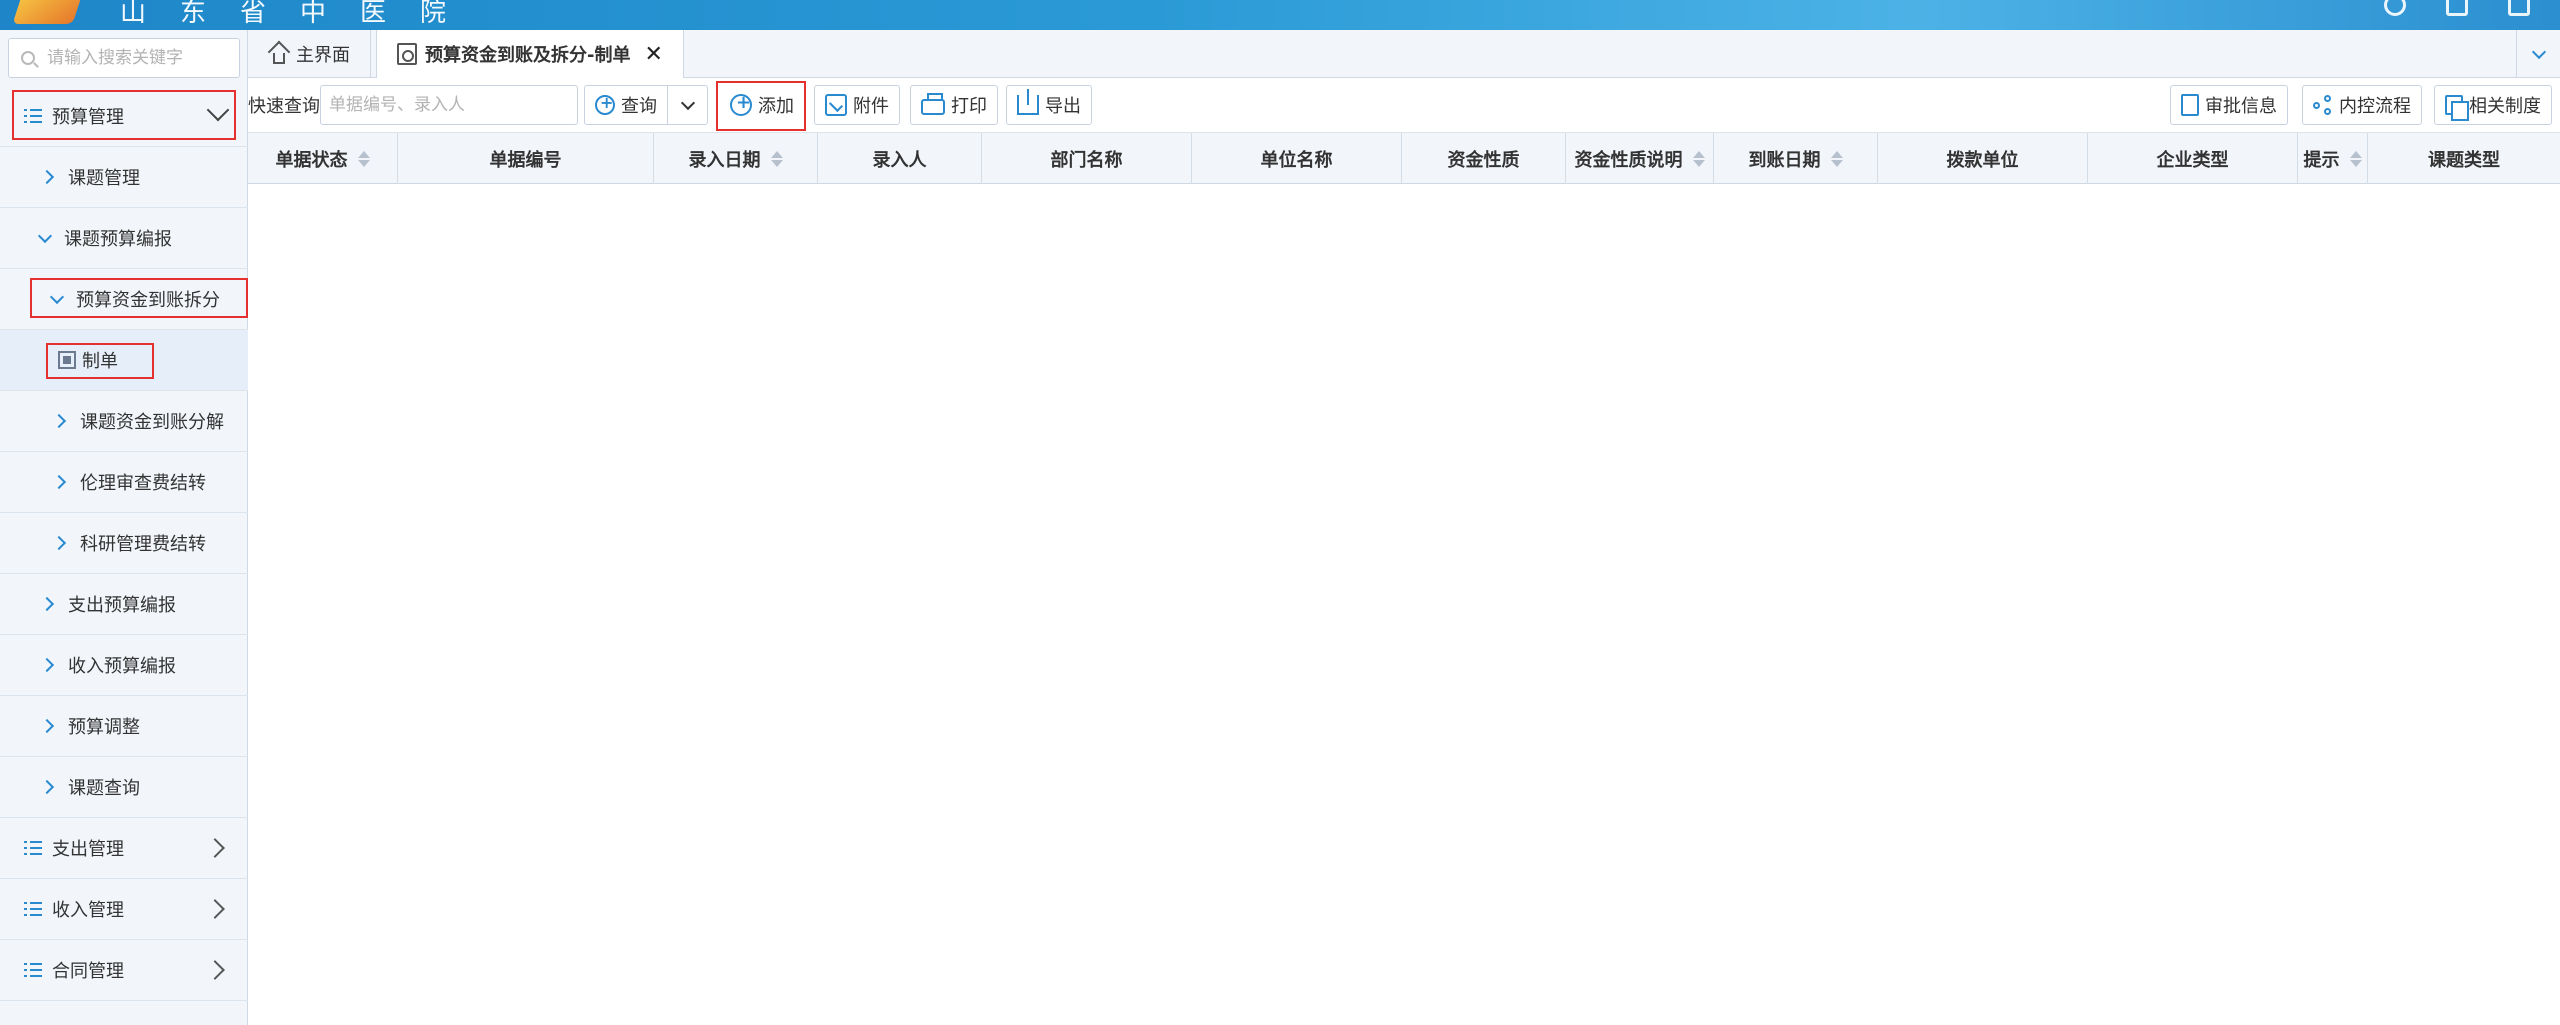 The height and width of the screenshot is (1025, 2560). What do you see at coordinates (2395, 8) in the screenshot?
I see `user-icon` at bounding box center [2395, 8].